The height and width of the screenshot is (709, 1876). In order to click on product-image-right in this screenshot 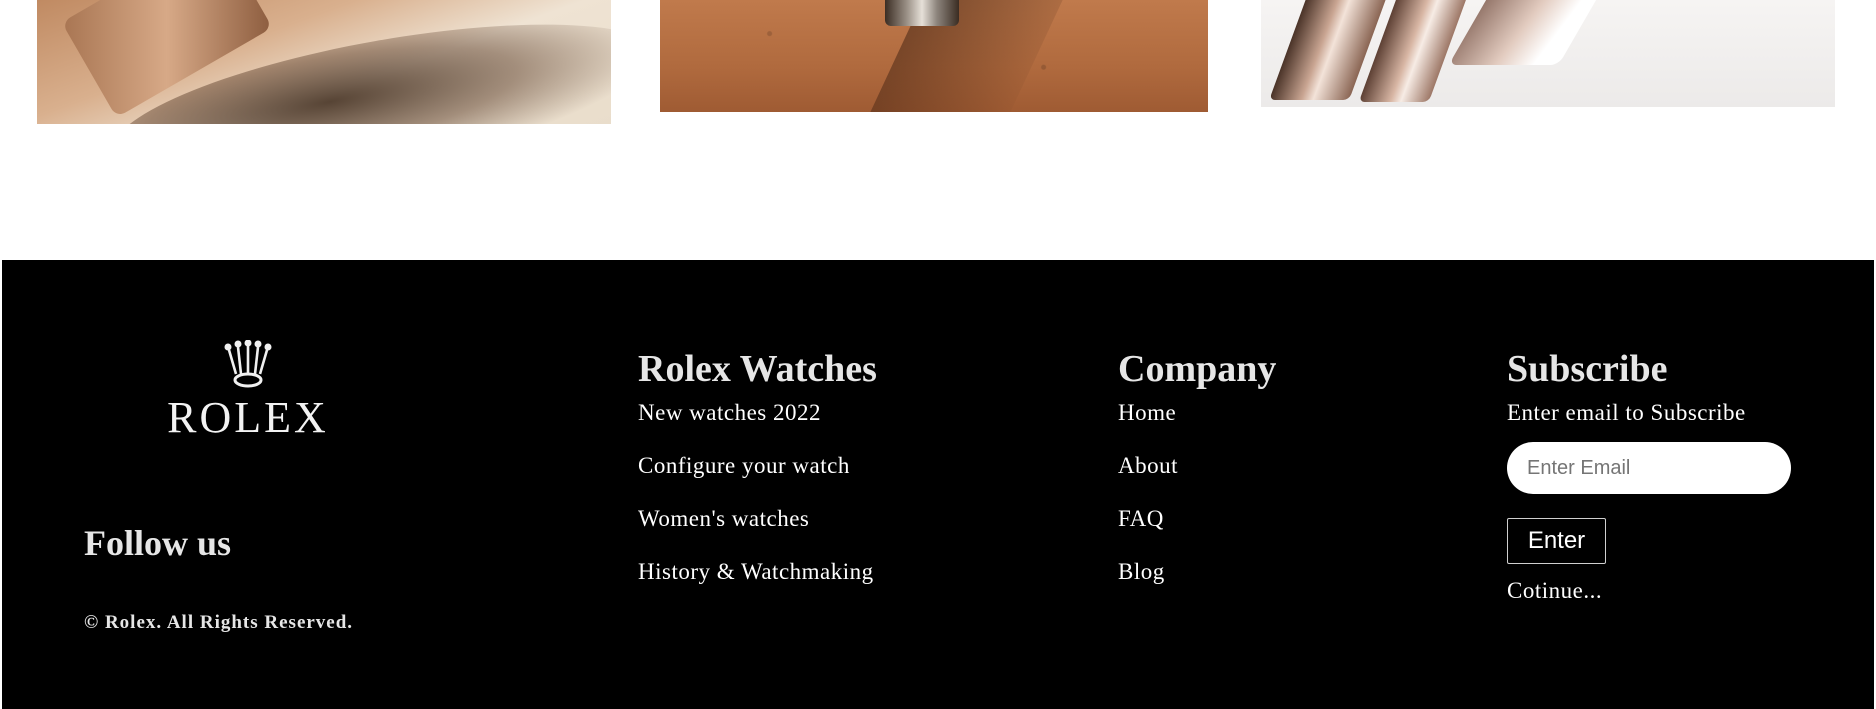, I will do `click(1548, 53)`.